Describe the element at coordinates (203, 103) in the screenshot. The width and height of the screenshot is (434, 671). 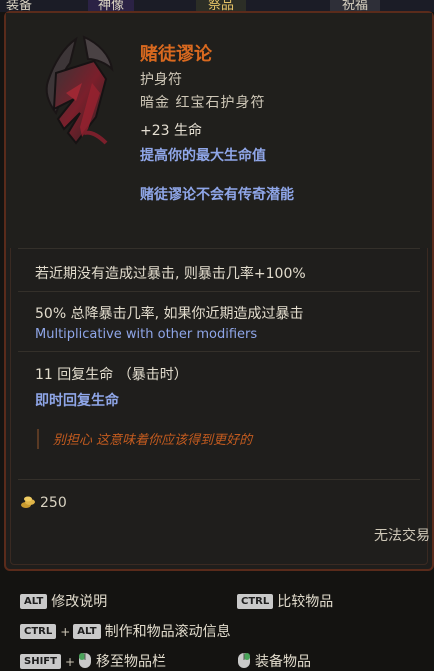
I see `item-base: 暗金 红宝石护身符` at that location.